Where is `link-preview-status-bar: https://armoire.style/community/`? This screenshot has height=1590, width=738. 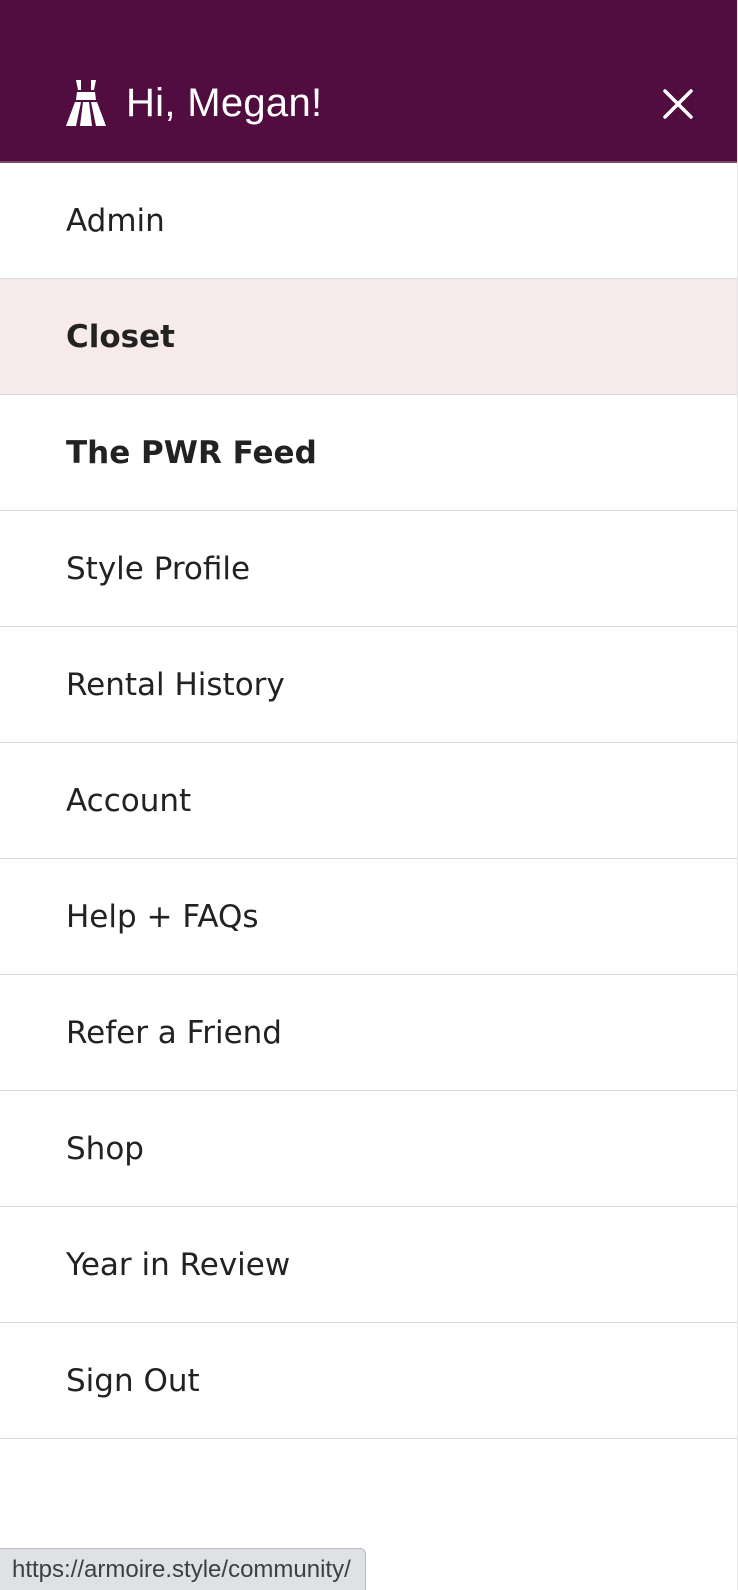 link-preview-status-bar: https://armoire.style/community/ is located at coordinates (183, 1569).